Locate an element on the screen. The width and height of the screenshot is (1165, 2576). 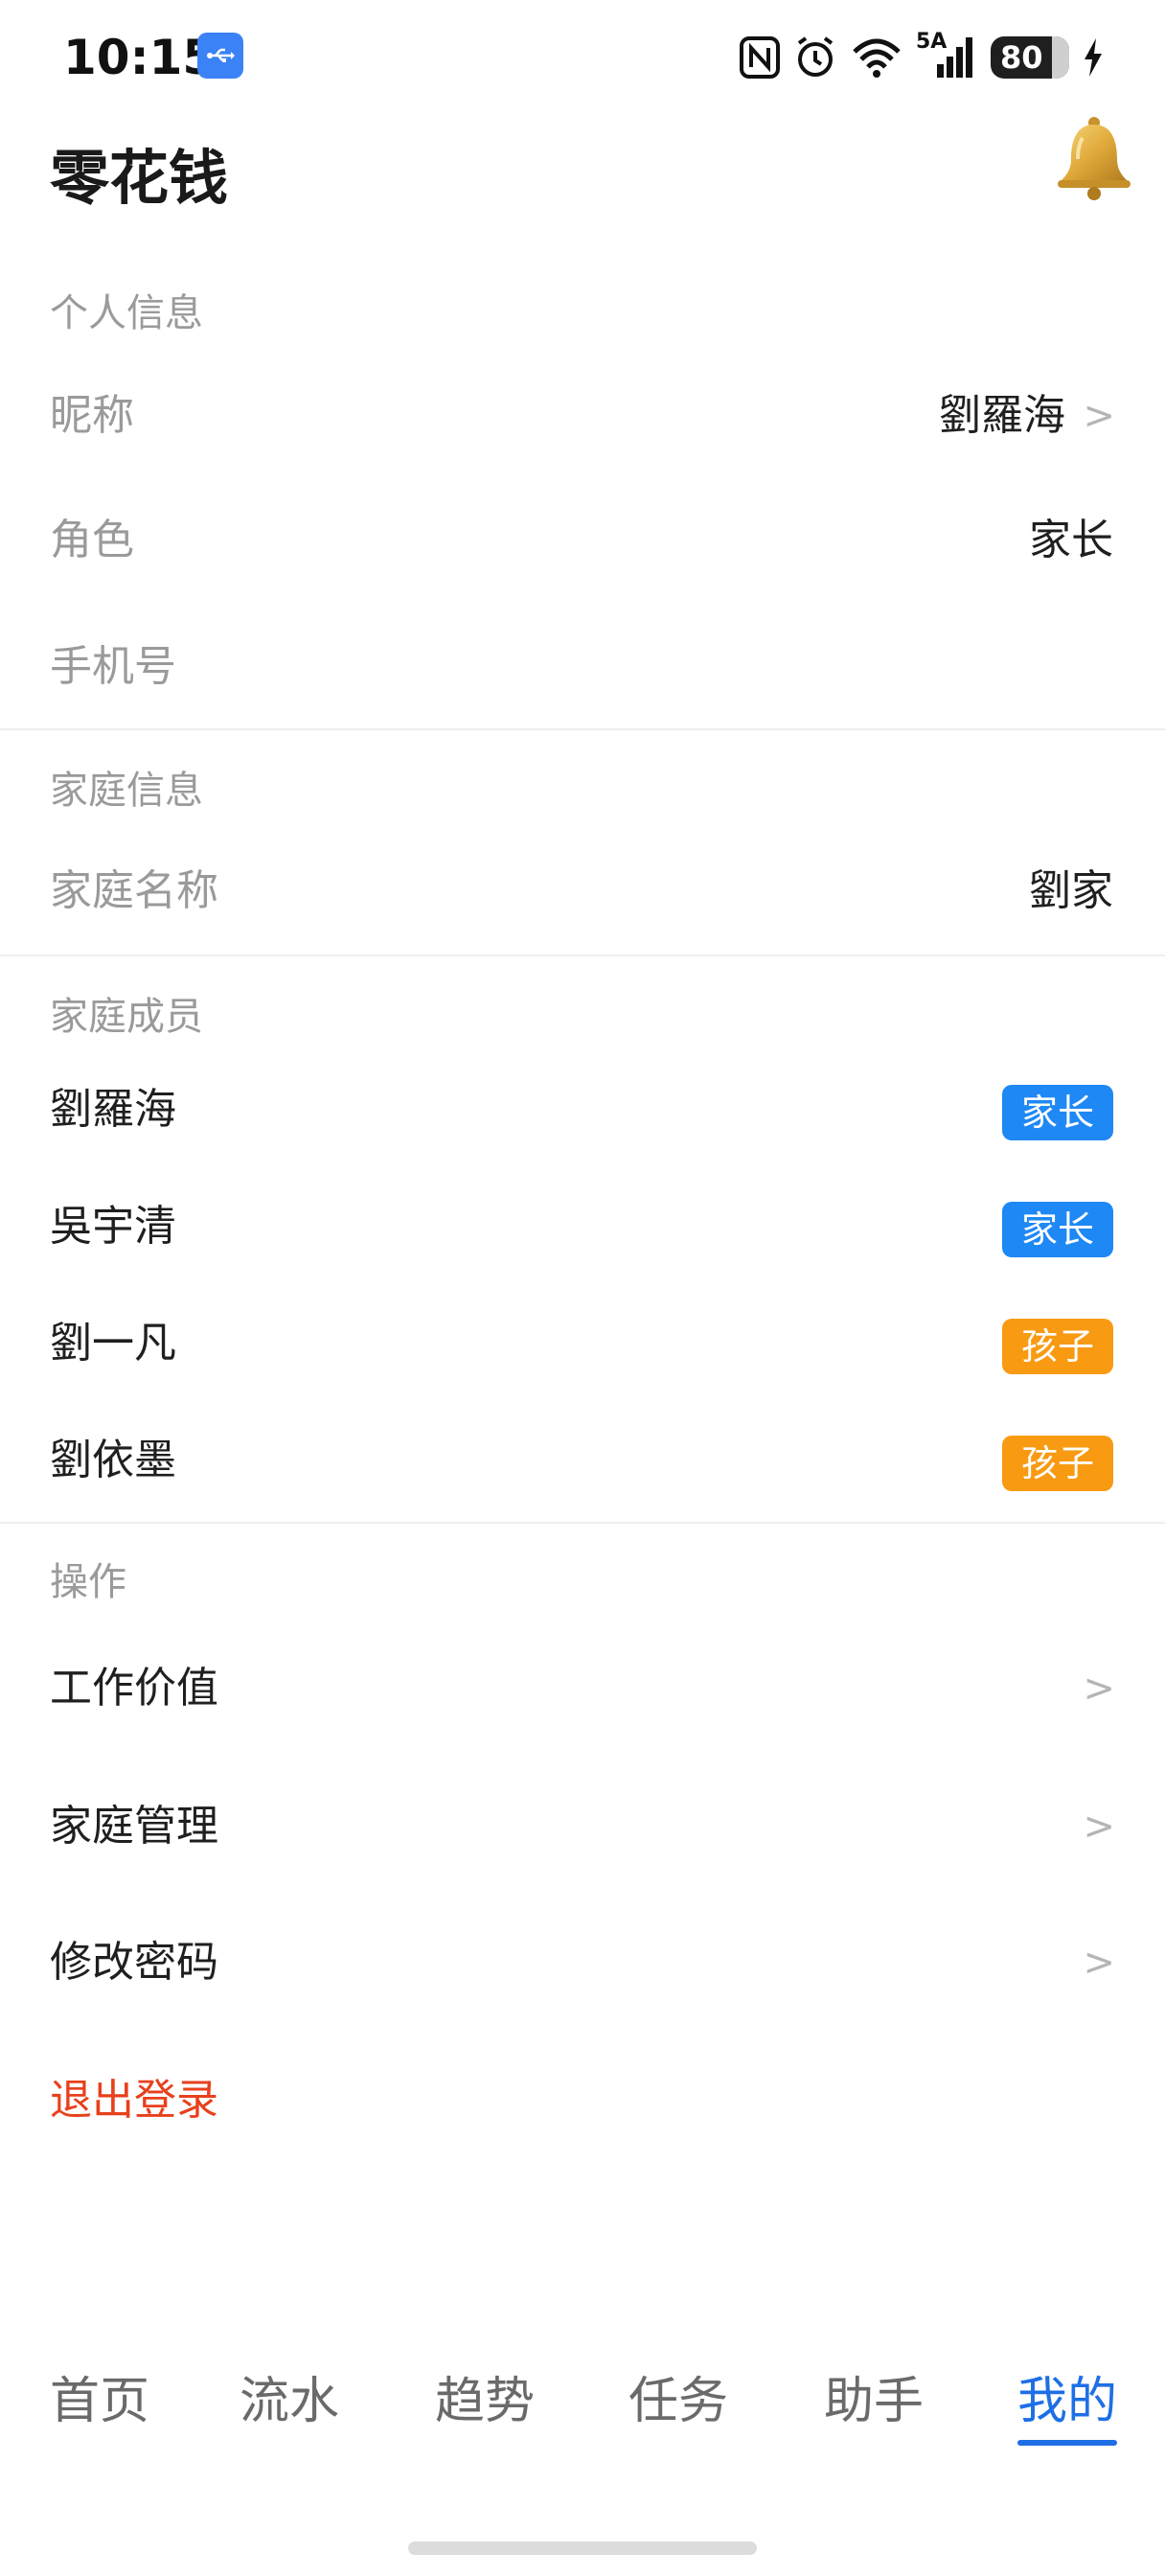
signal-icon: 5A is located at coordinates (947, 55).